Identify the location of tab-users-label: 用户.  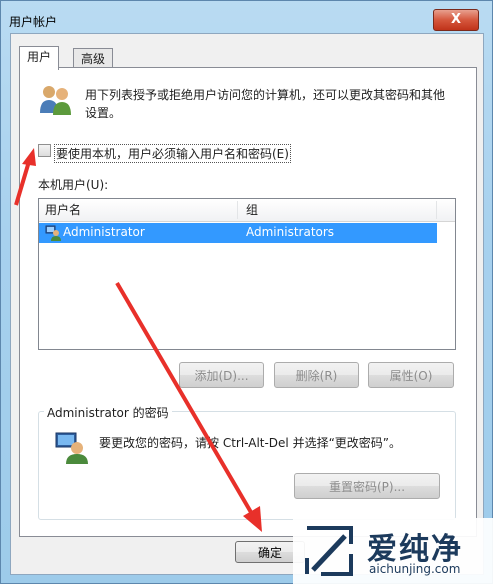
(39, 57).